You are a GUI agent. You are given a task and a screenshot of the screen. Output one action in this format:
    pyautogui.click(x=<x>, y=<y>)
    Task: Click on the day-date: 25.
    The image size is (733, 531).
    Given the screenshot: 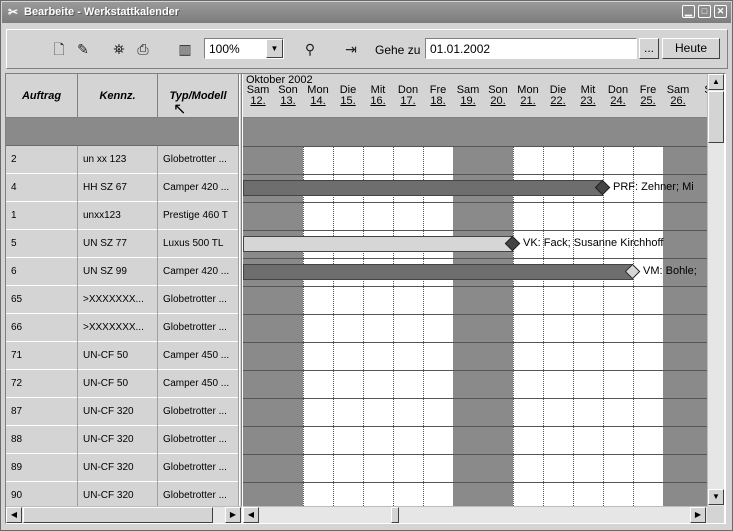 What is the action you would take?
    pyautogui.click(x=648, y=101)
    